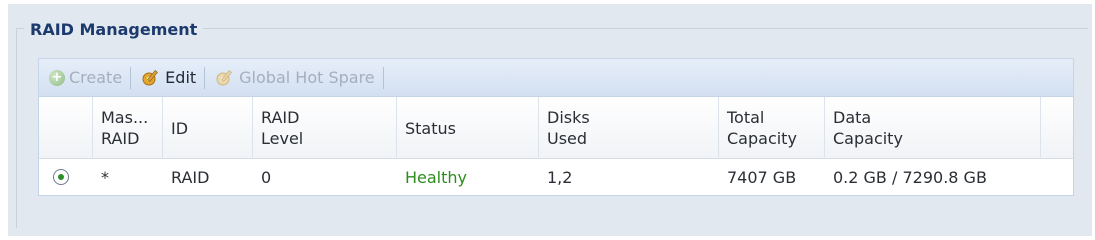 The image size is (1095, 240). I want to click on raid-toolbar: + Create Edit Global Hot Spare, so click(556, 77).